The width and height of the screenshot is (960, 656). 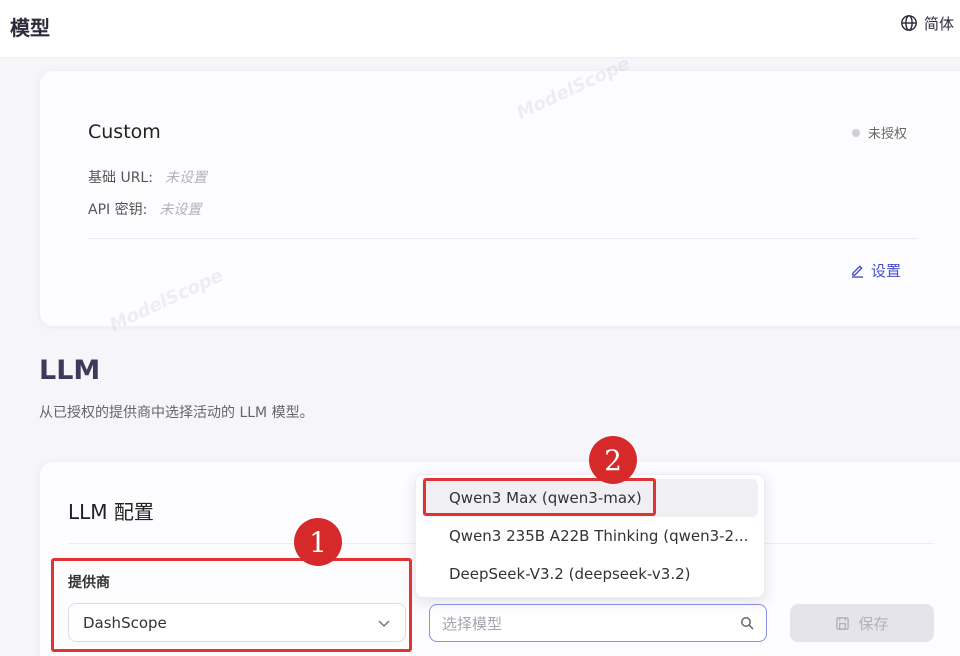 What do you see at coordinates (886, 271) in the screenshot?
I see `edit-label: 设置` at bounding box center [886, 271].